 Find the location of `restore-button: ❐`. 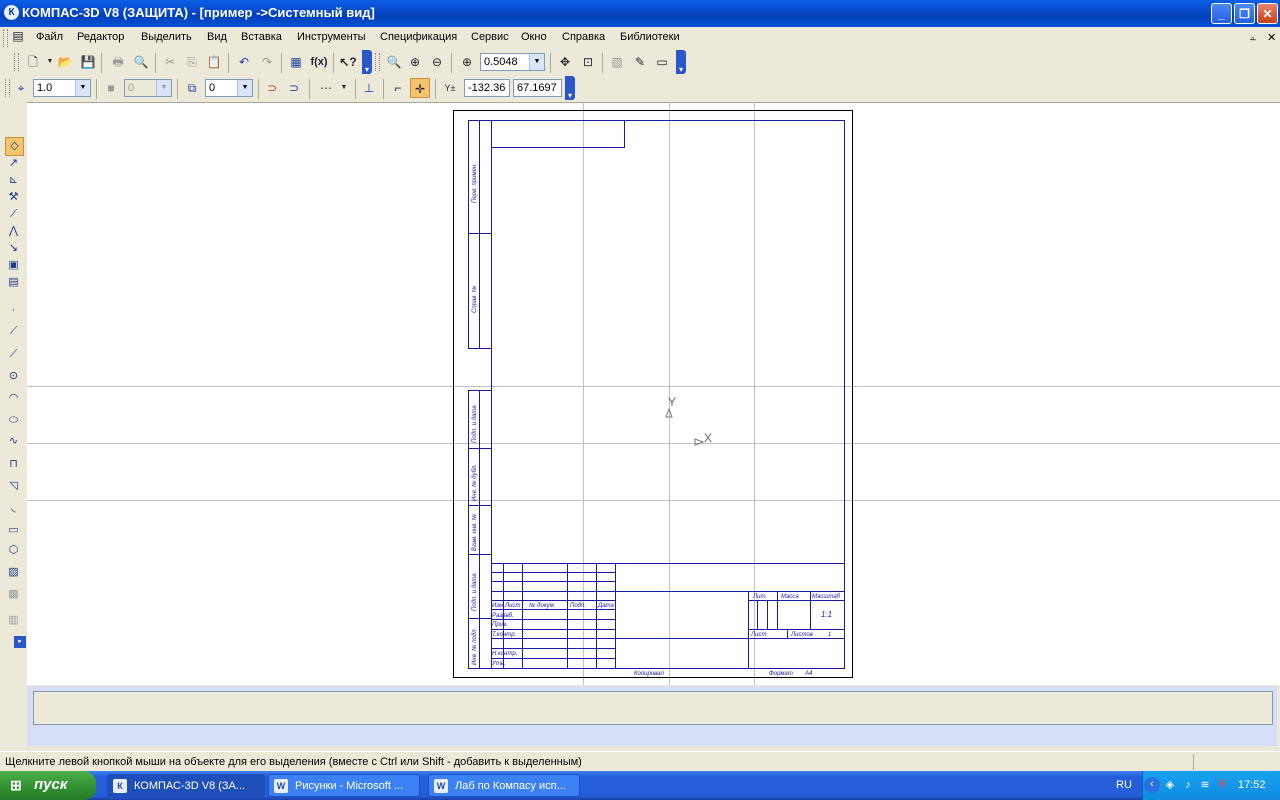

restore-button: ❐ is located at coordinates (1244, 13).